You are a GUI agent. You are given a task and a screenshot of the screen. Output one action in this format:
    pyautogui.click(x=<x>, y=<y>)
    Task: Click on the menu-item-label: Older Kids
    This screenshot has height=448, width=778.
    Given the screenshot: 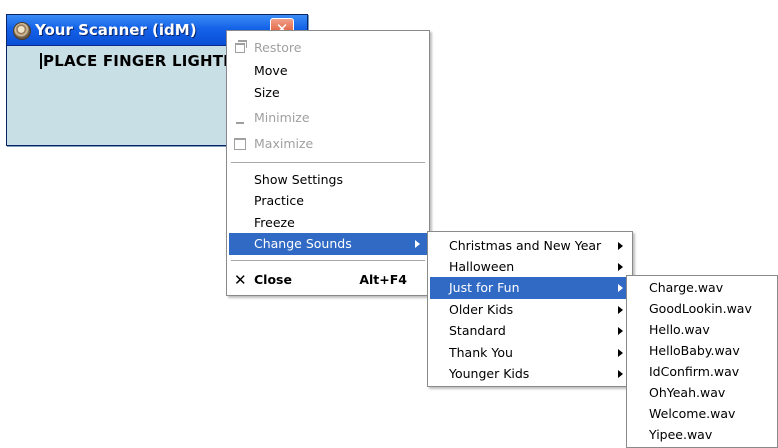 What is the action you would take?
    pyautogui.click(x=481, y=309)
    